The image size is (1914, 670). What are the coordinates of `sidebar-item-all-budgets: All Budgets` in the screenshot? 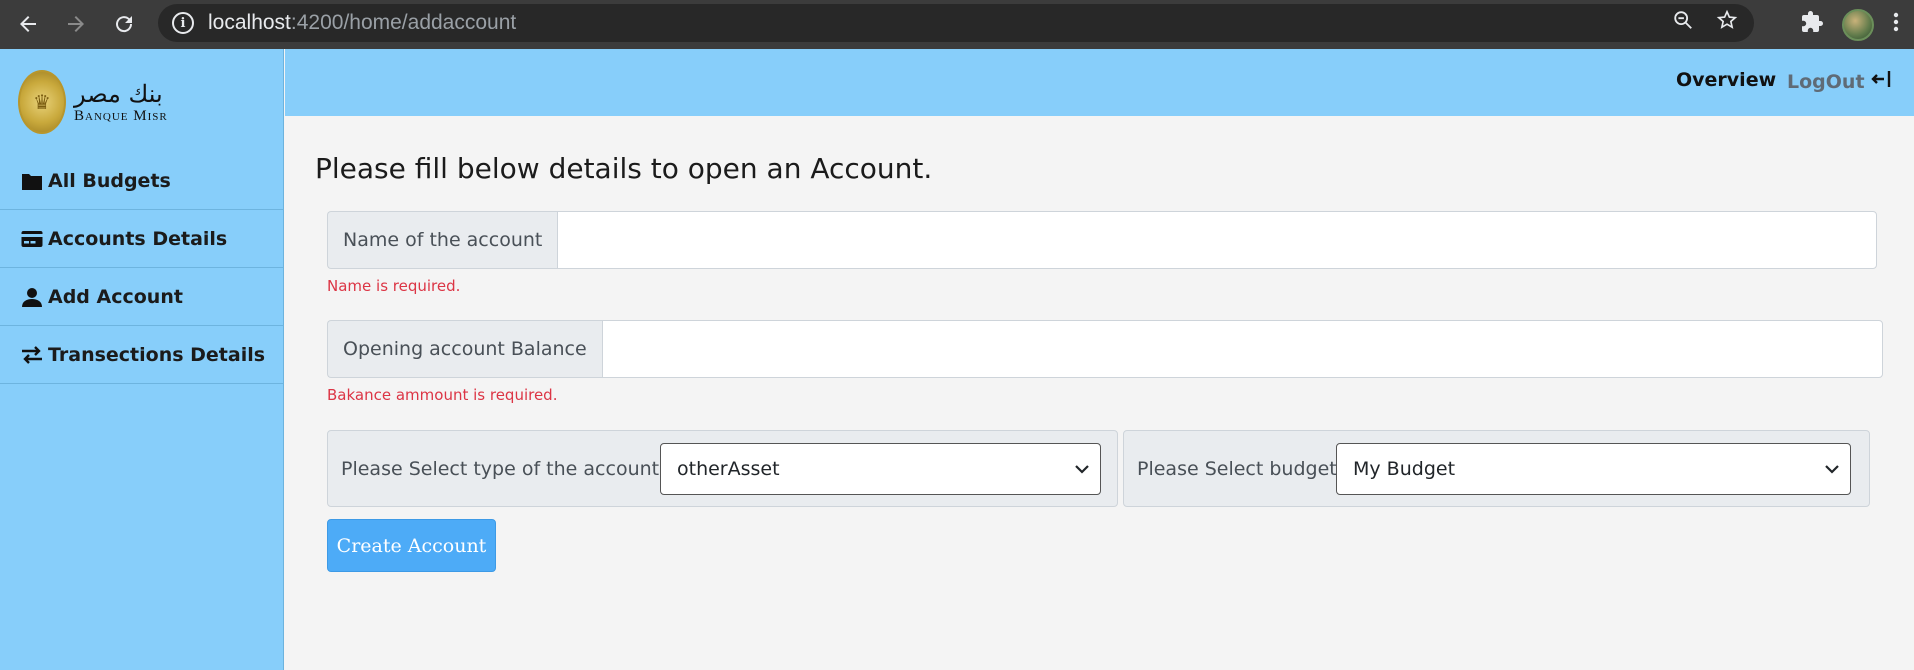 It's located at (142, 181).